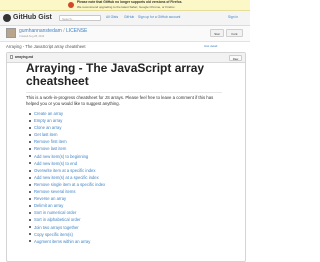 The height and width of the screenshot is (262, 320). Describe the element at coordinates (235, 57) in the screenshot. I see `raw-button: Raw` at that location.